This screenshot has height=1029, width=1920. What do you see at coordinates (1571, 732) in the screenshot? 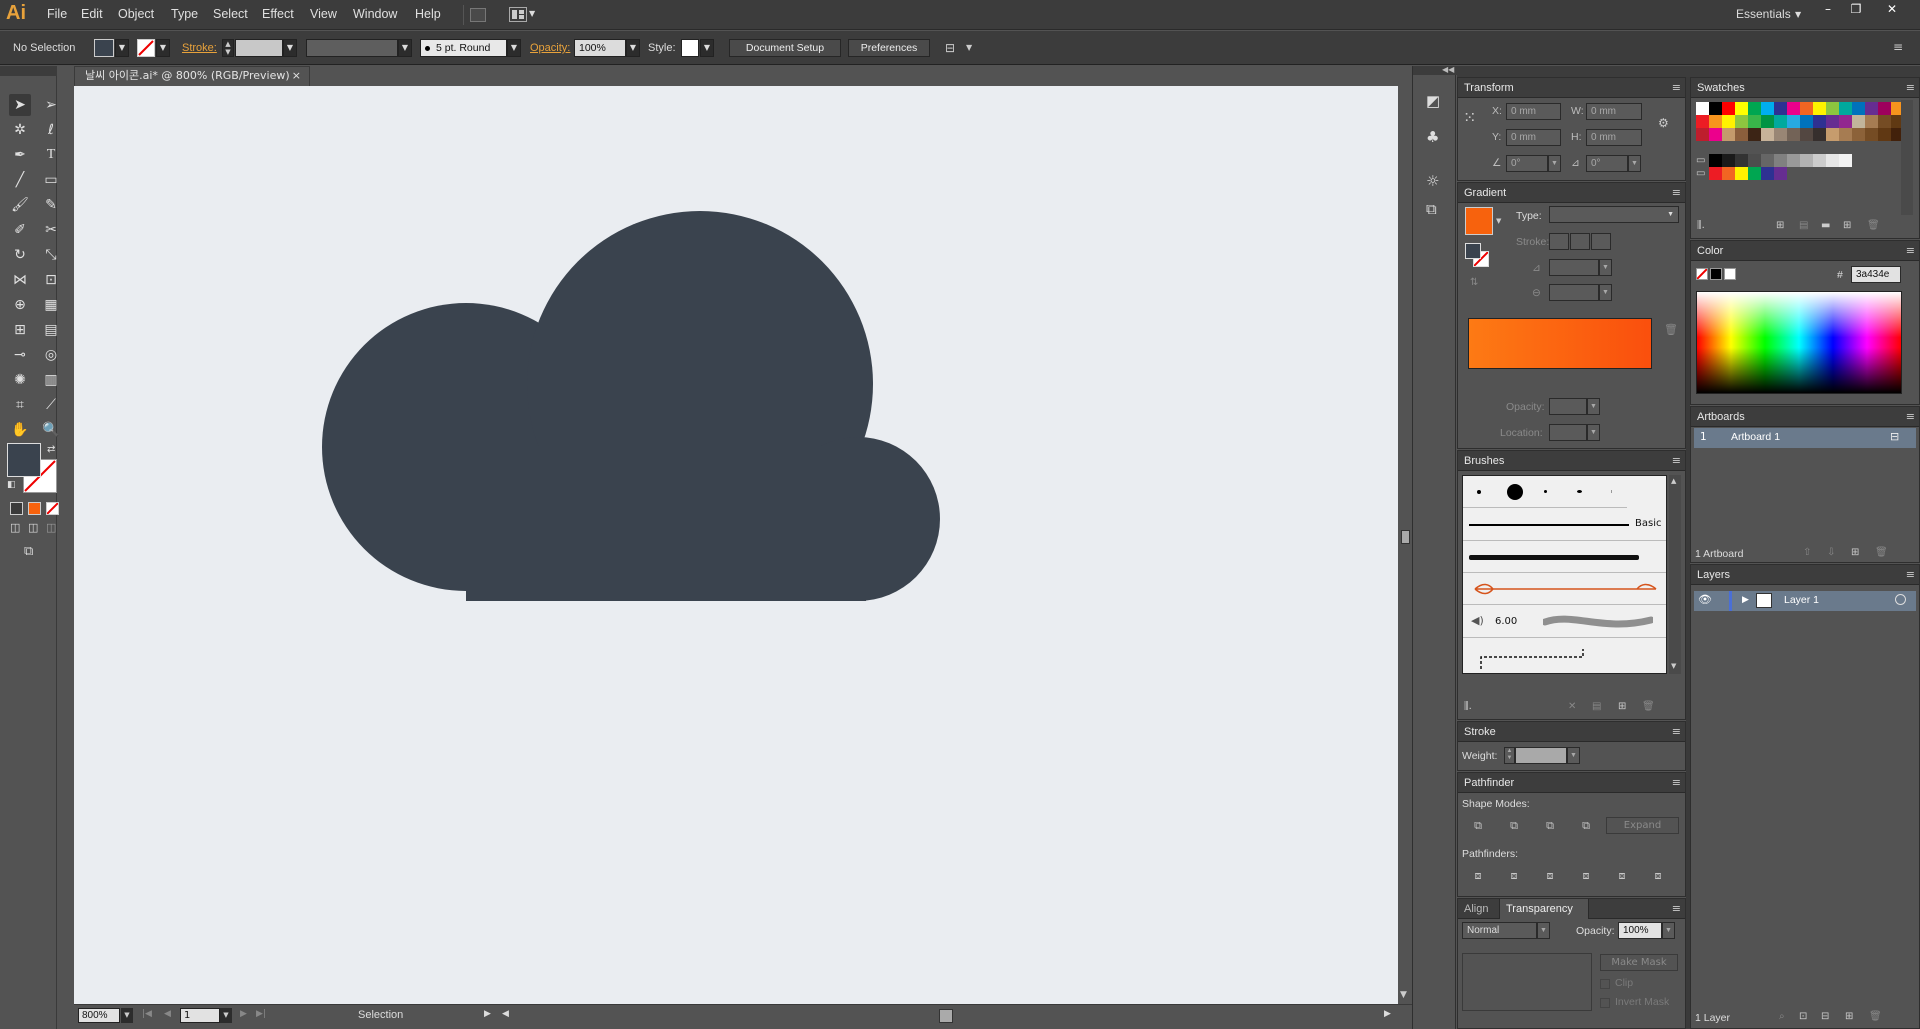
I see `stroke-panel-header: Stroke ≡` at bounding box center [1571, 732].